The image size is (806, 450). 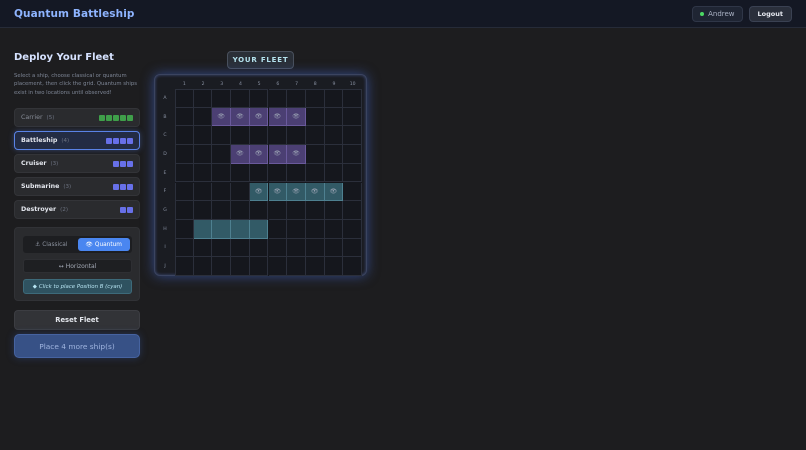 What do you see at coordinates (352, 98) in the screenshot?
I see `grid-cell-A10` at bounding box center [352, 98].